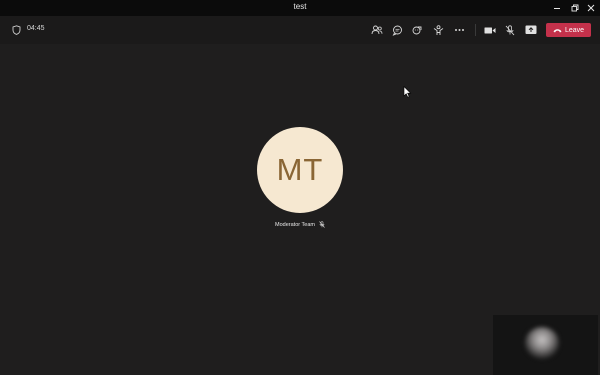  I want to click on window-title: test, so click(300, 6).